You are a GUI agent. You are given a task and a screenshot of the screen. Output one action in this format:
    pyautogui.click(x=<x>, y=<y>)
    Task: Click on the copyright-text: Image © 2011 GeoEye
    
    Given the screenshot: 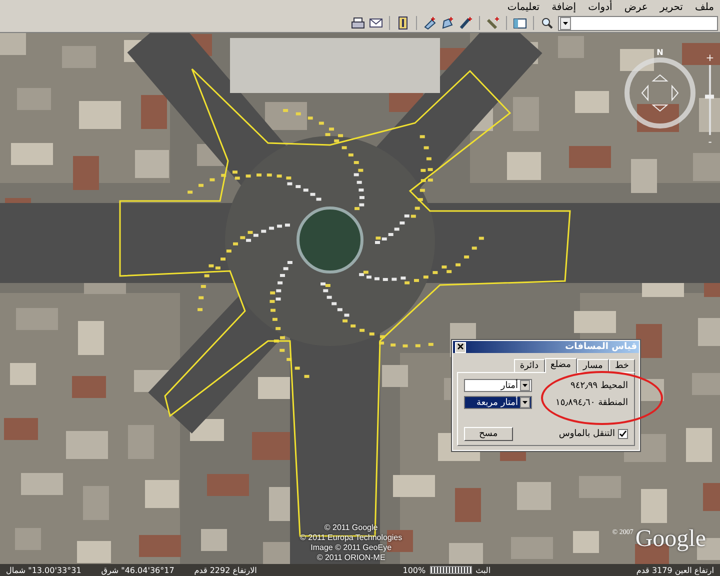 What is the action you would take?
    pyautogui.click(x=351, y=548)
    